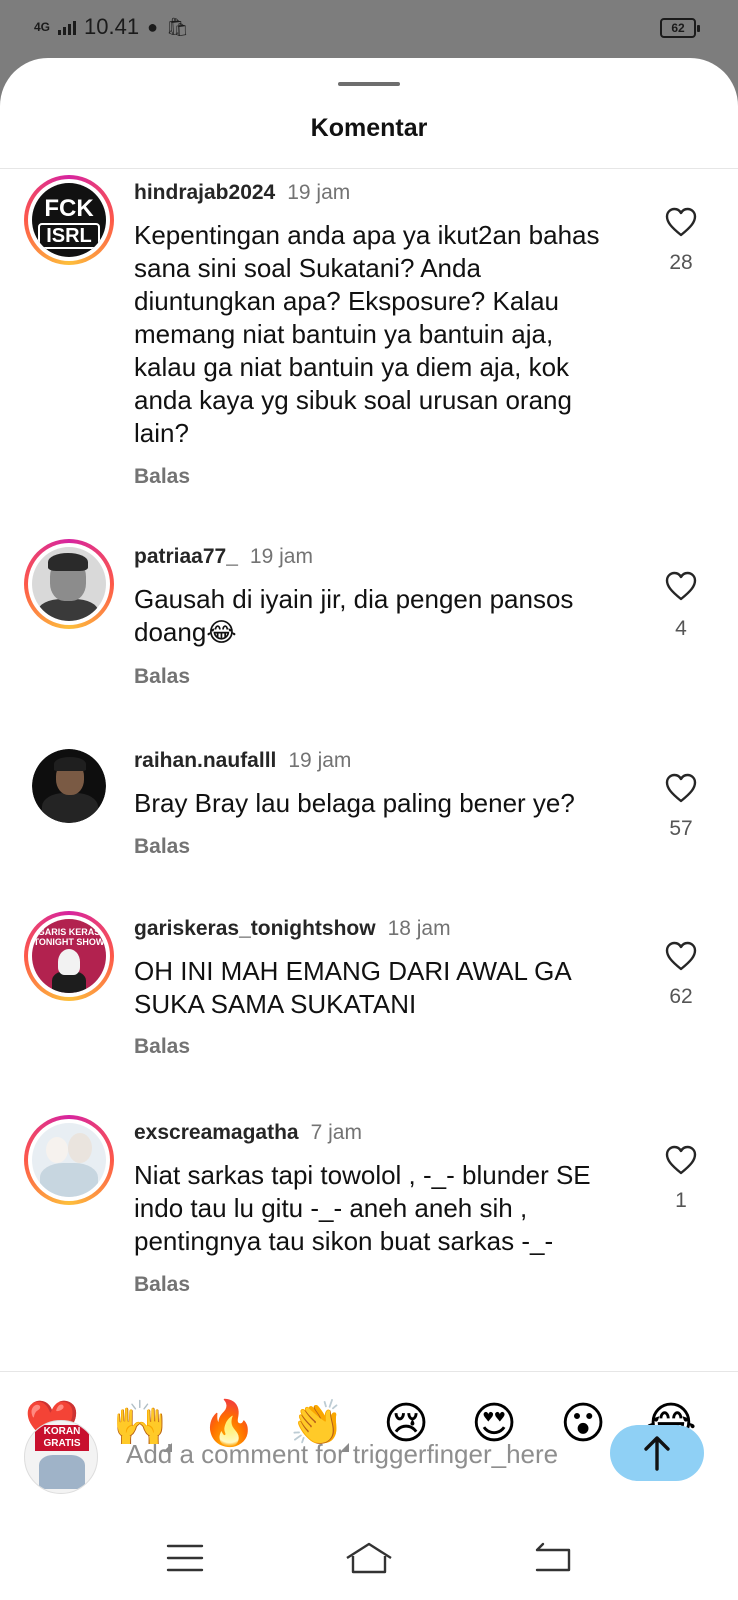 Image resolution: width=738 pixels, height=1600 pixels. I want to click on status-time: 10.41, so click(112, 26).